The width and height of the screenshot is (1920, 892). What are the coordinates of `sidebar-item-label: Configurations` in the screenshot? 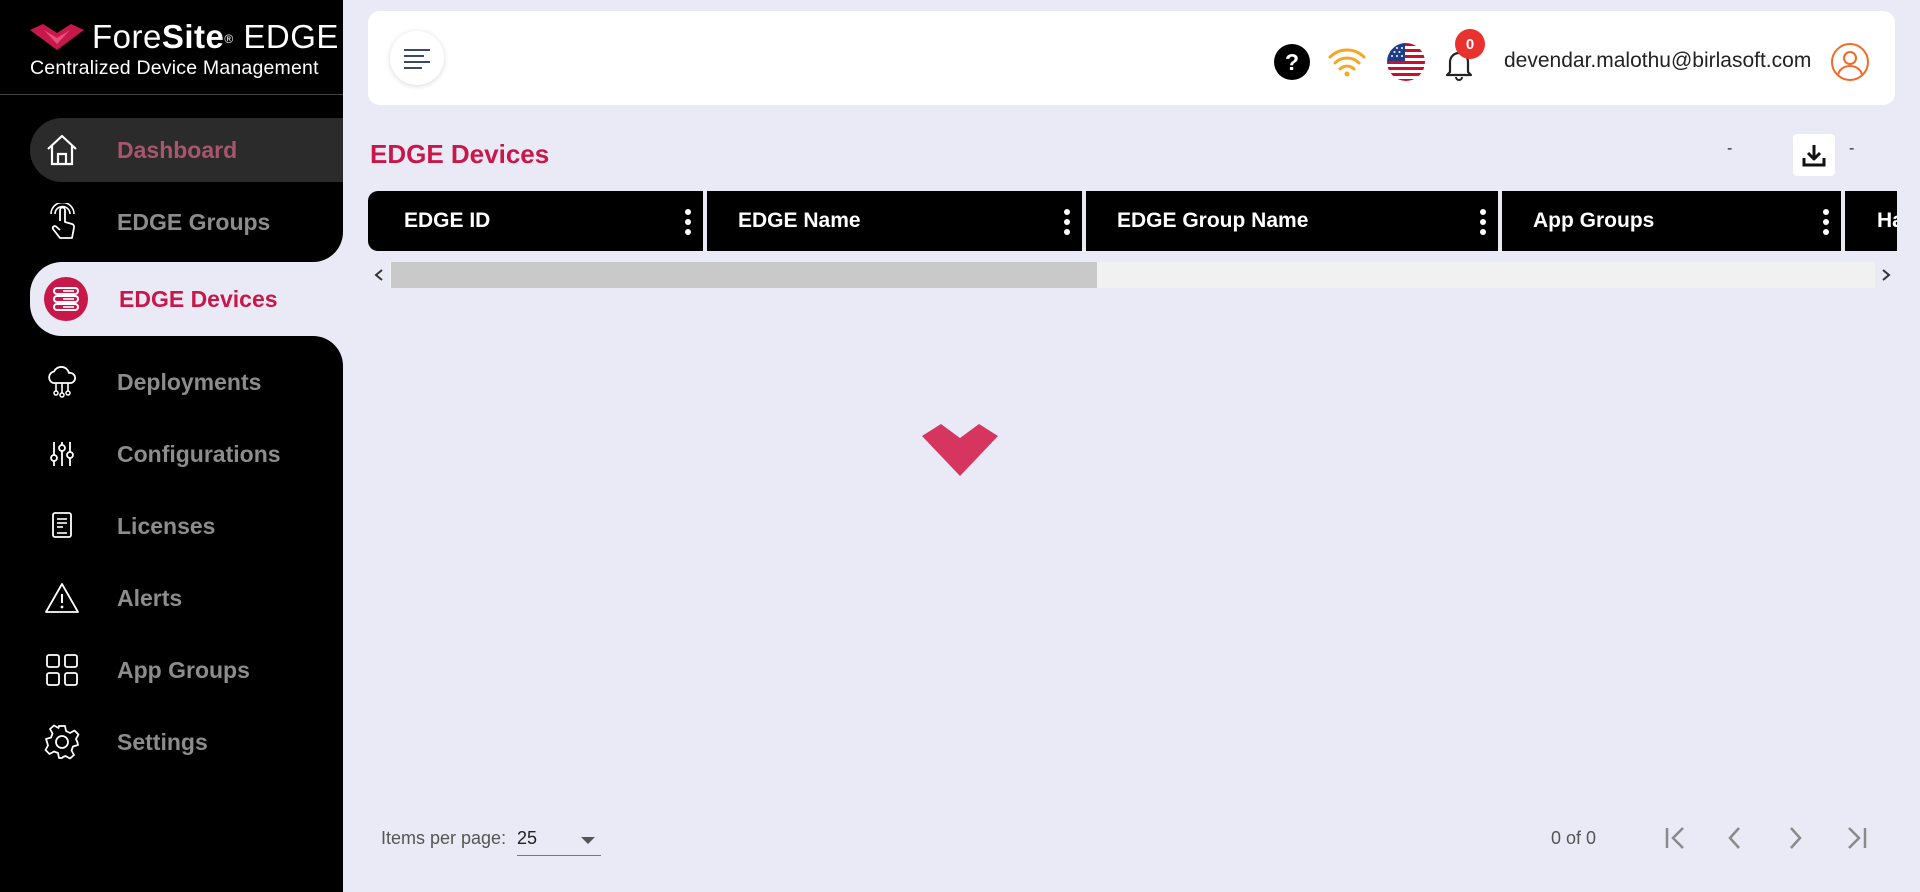 It's located at (199, 453).